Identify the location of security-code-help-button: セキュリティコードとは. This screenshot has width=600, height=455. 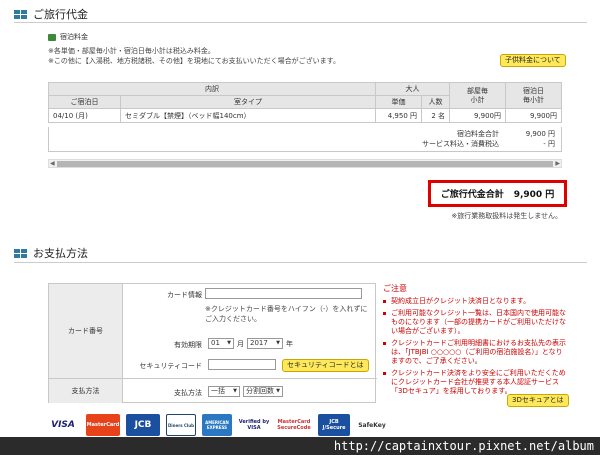
(325, 365).